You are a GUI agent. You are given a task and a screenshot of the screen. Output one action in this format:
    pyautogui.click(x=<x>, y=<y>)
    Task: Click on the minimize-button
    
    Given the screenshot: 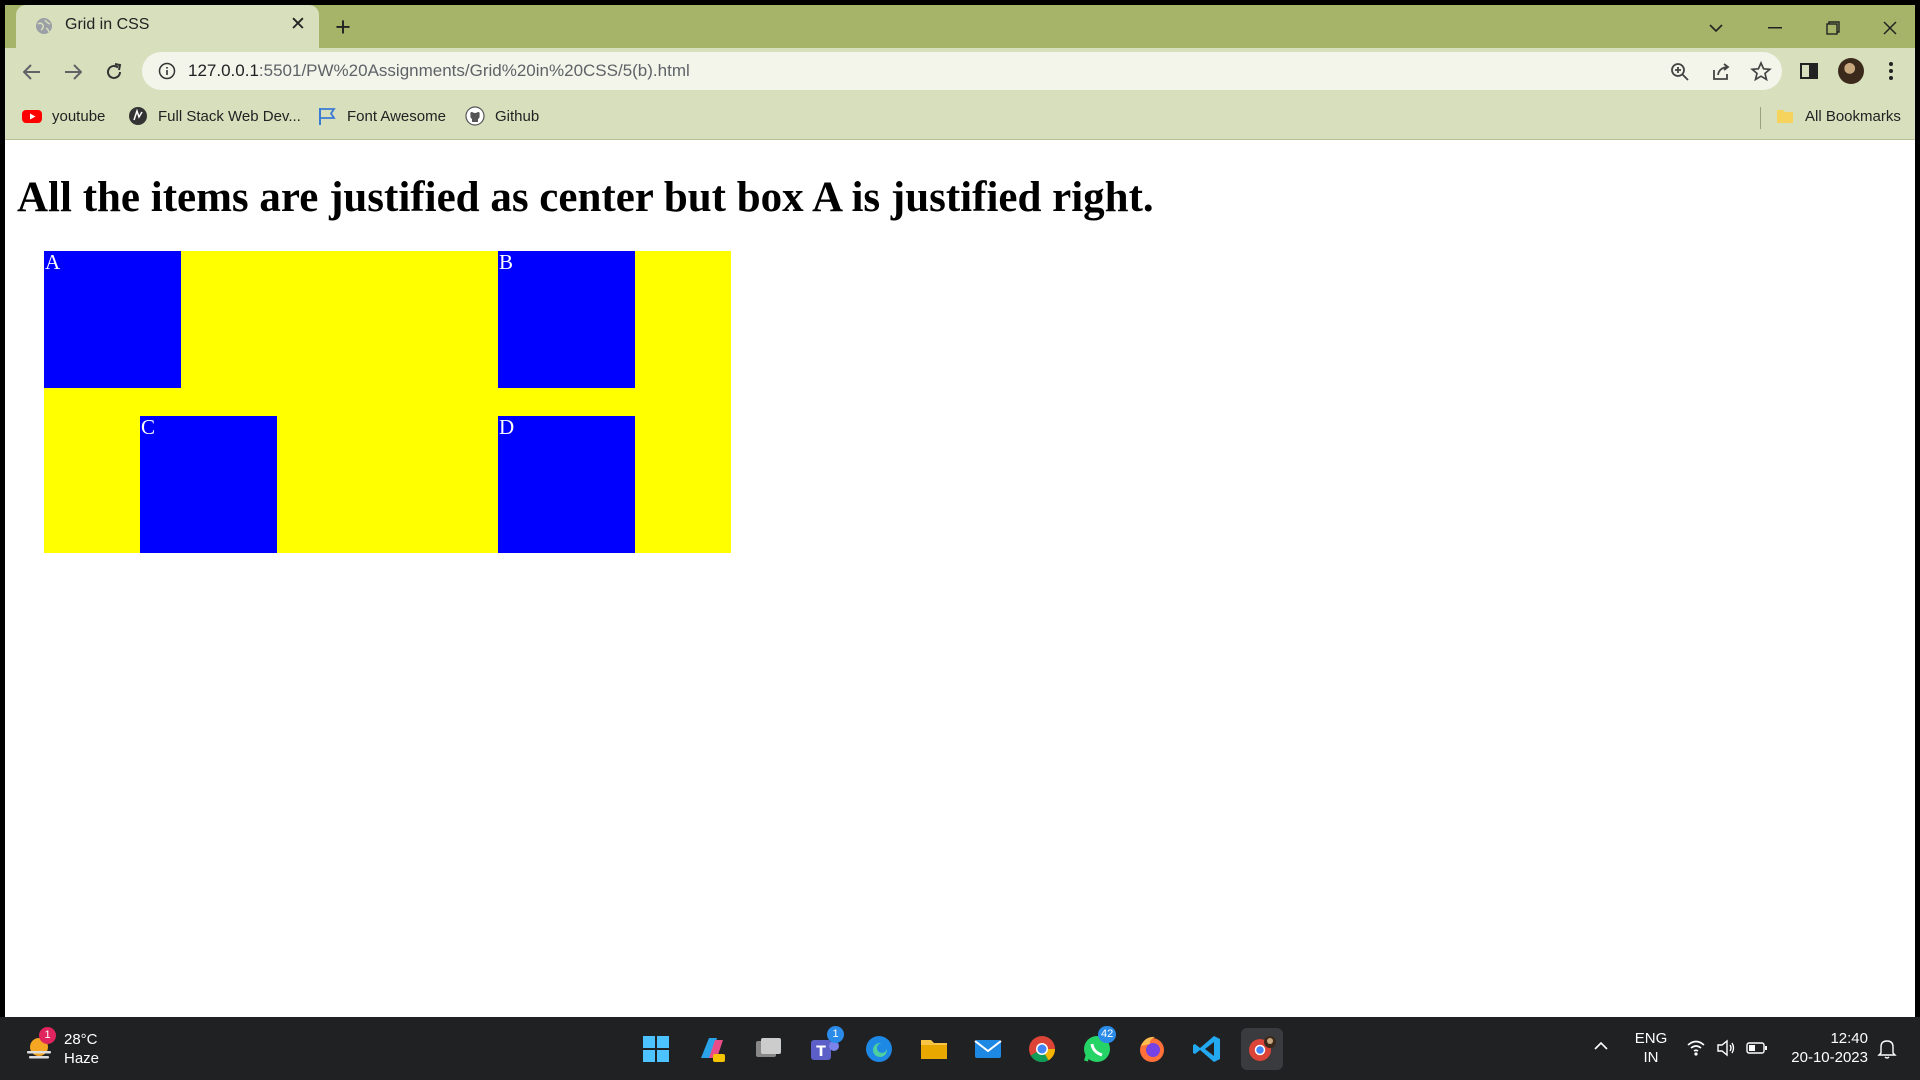 What is the action you would take?
    pyautogui.click(x=1775, y=27)
    